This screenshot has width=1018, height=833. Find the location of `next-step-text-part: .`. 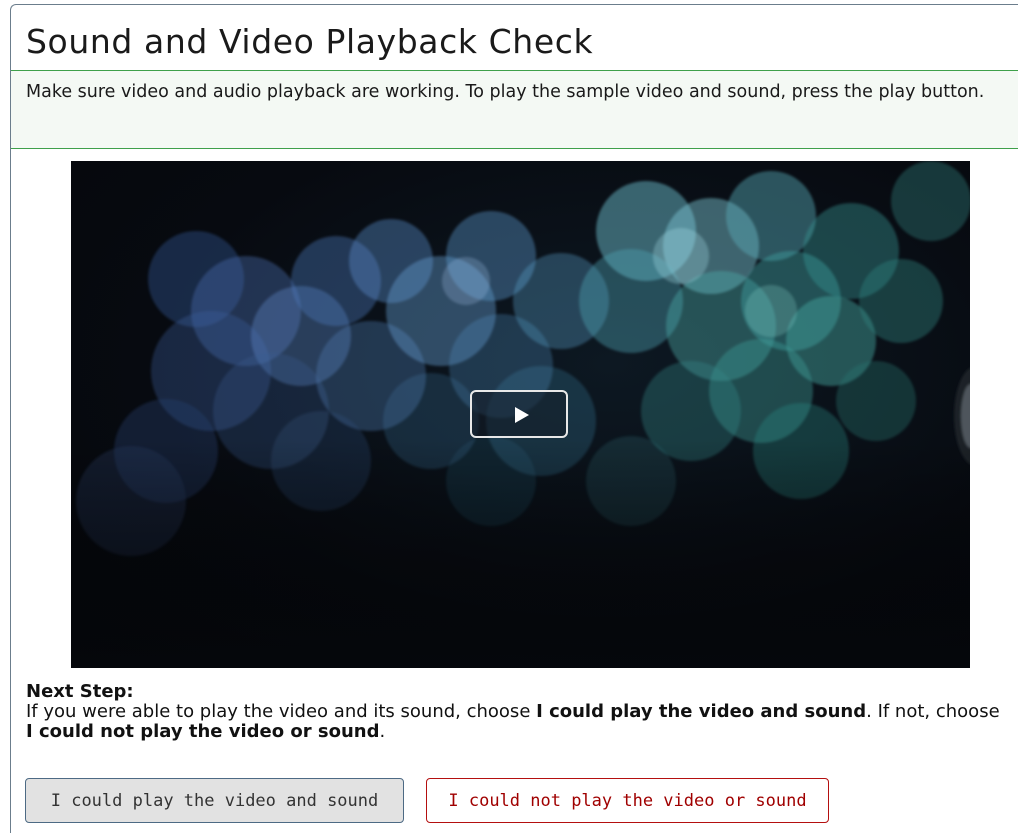

next-step-text-part: . is located at coordinates (382, 731).